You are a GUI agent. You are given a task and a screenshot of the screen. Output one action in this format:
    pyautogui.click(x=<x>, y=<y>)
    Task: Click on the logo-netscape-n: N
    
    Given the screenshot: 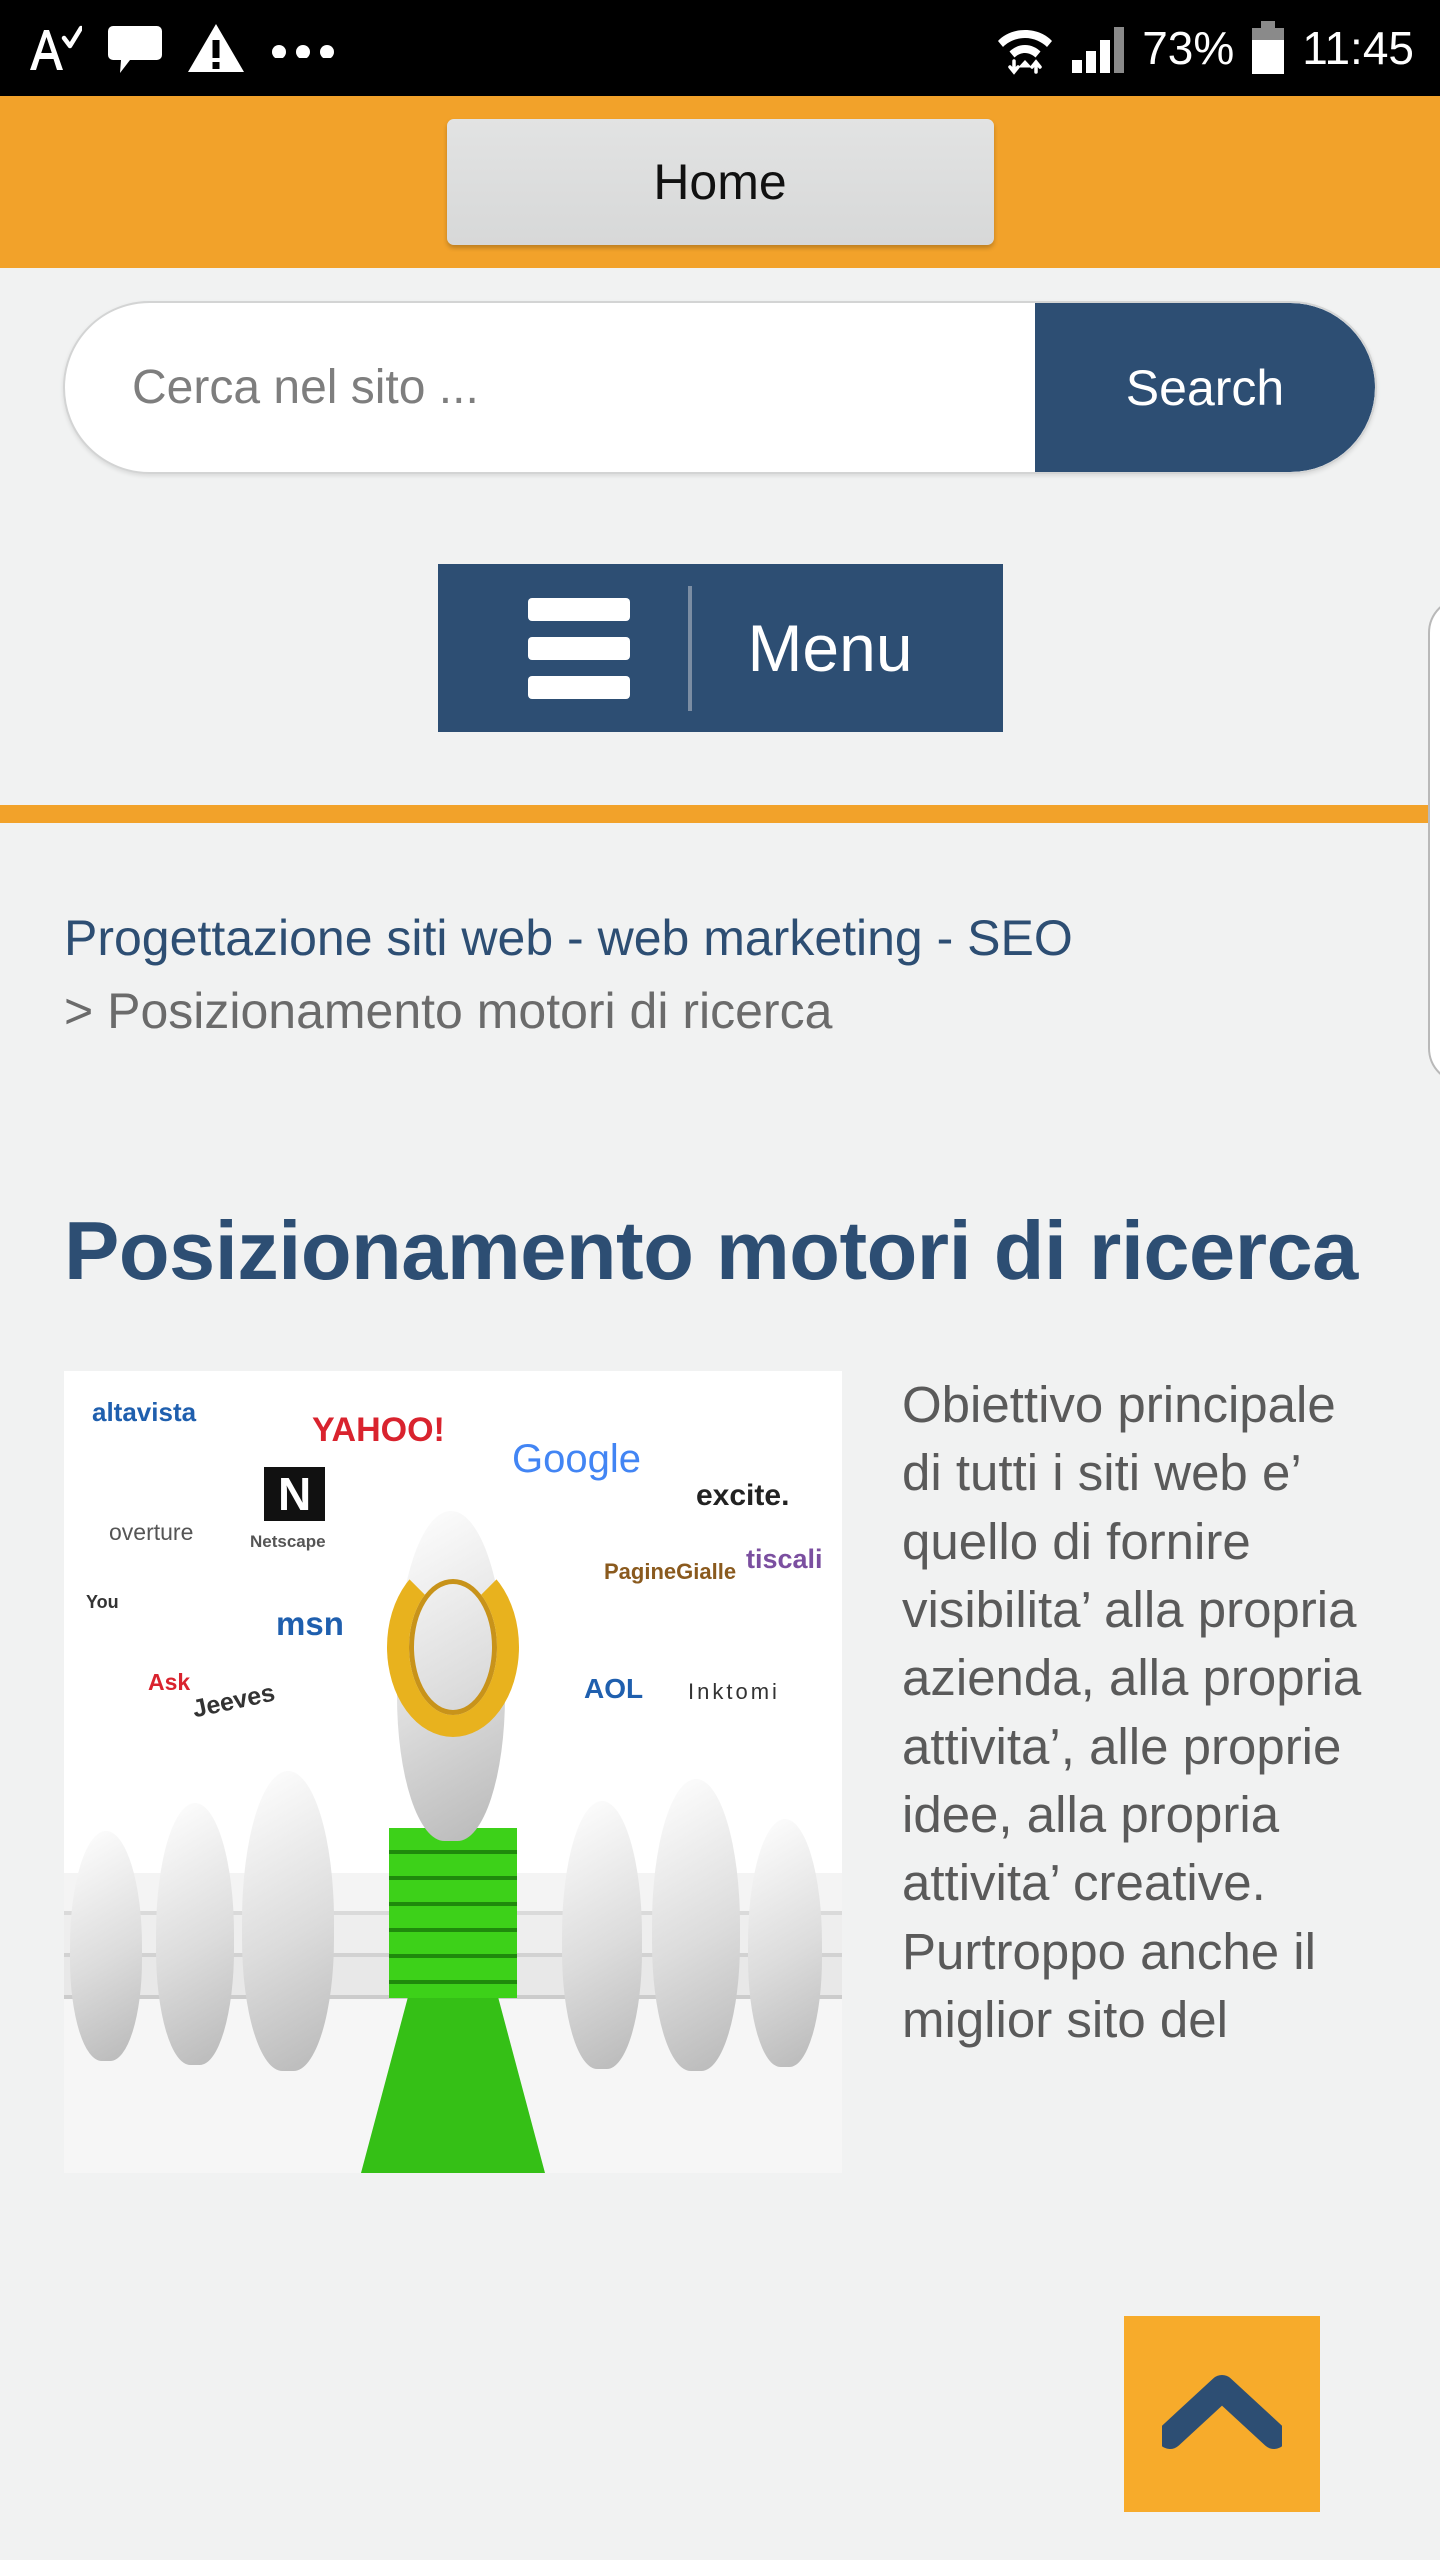 What is the action you would take?
    pyautogui.click(x=295, y=1493)
    